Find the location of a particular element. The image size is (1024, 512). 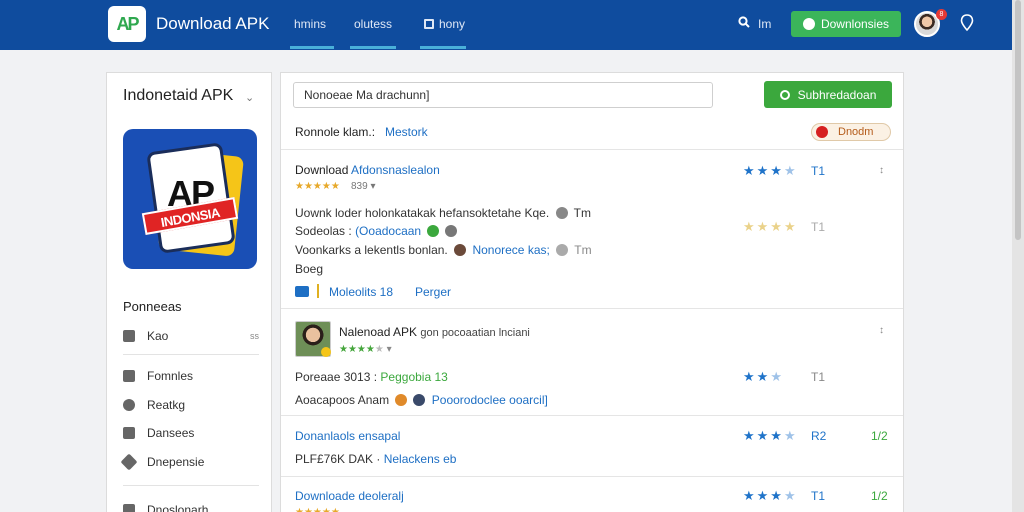

sidebar-item-label: Kao is located at coordinates (158, 336).